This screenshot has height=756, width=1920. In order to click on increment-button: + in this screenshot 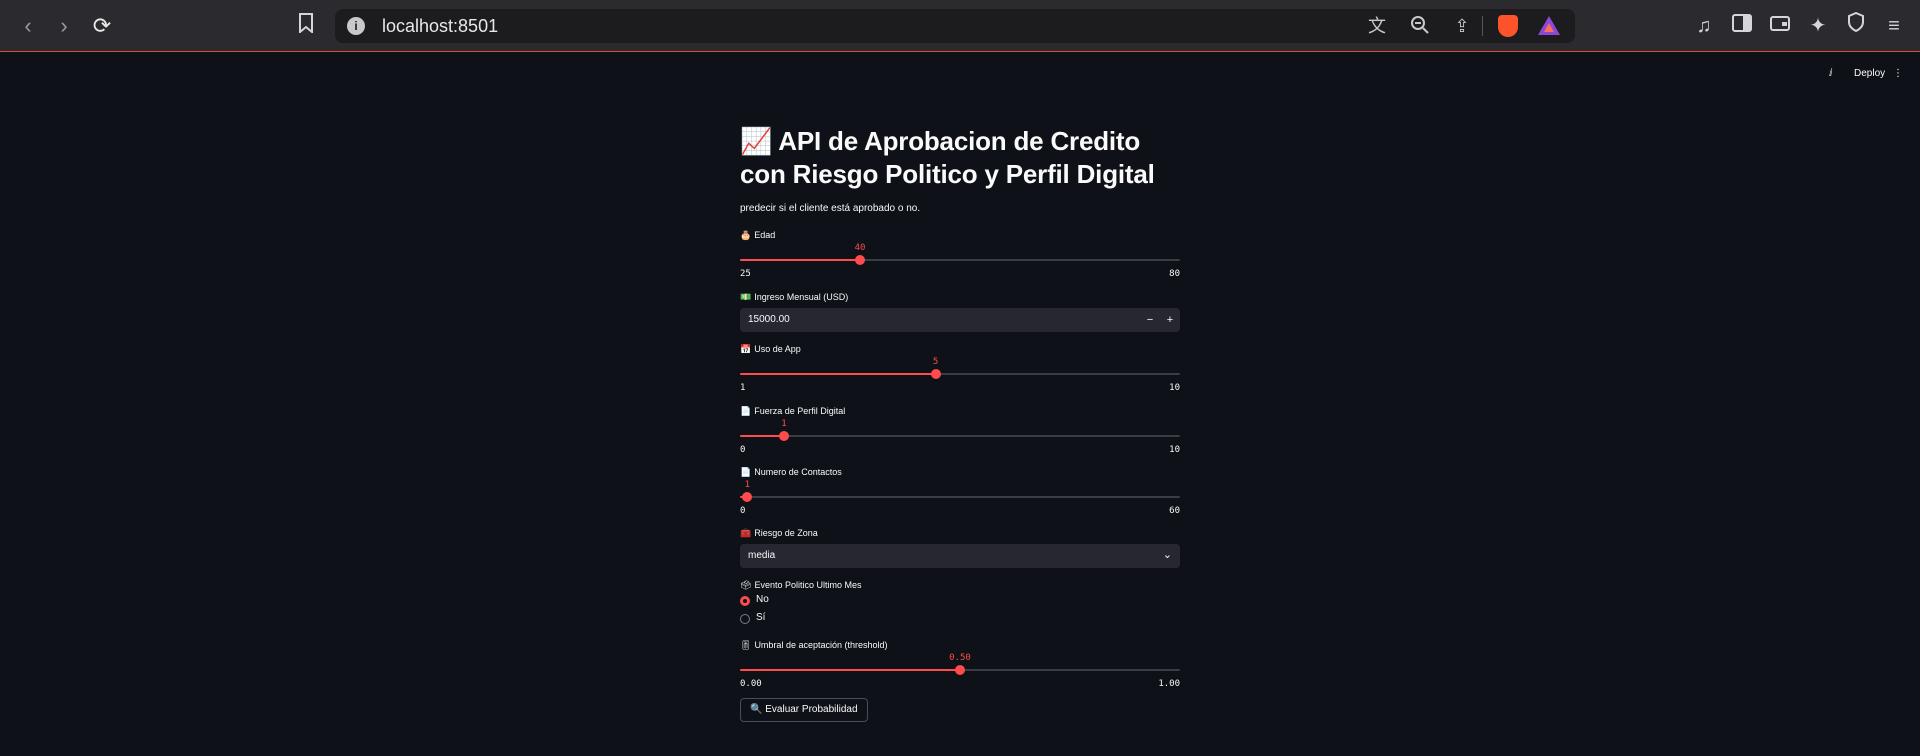, I will do `click(1170, 320)`.